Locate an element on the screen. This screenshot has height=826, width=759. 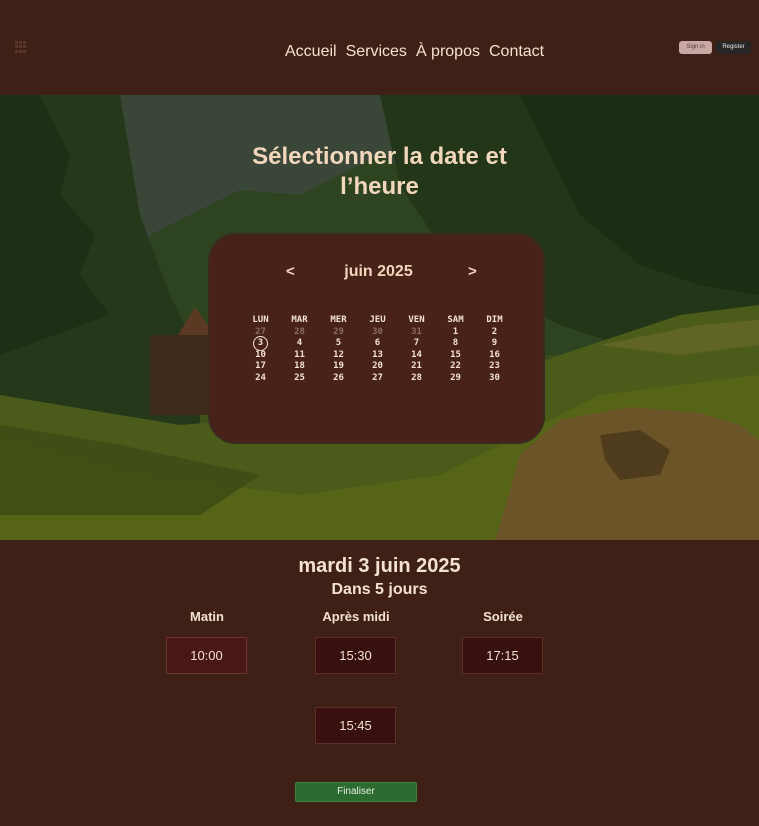
weekday-label: SAM is located at coordinates (455, 320).